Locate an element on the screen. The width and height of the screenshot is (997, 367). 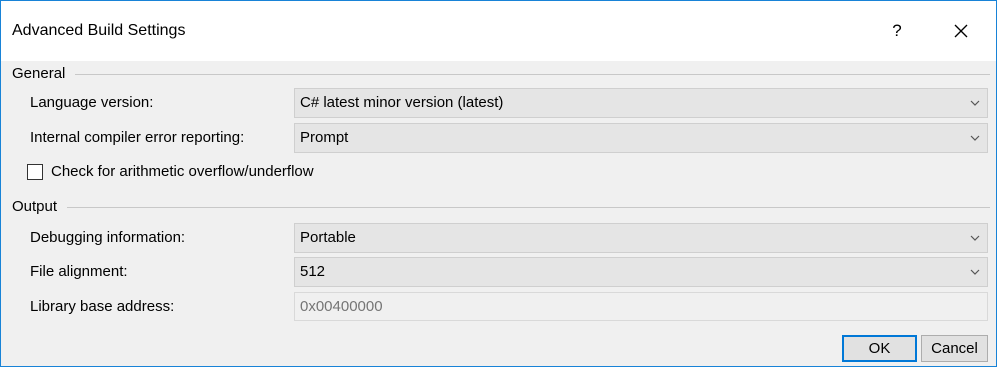
output-section-header: Output is located at coordinates (501, 207).